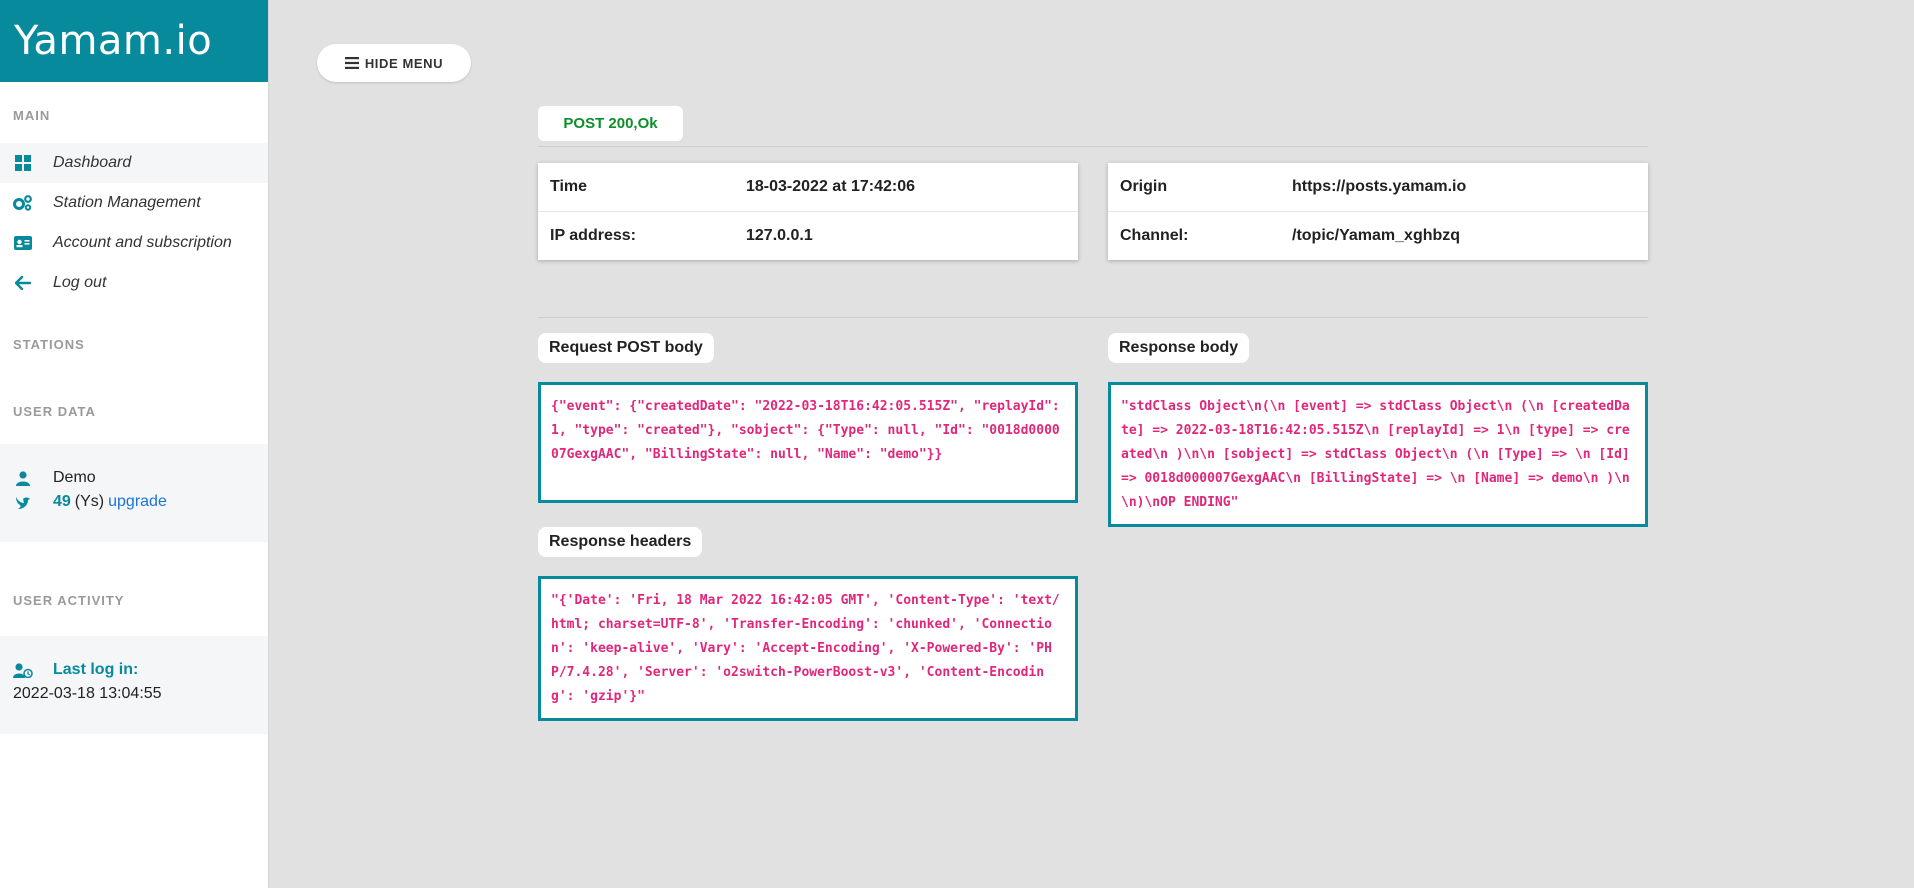 This screenshot has height=888, width=1914. I want to click on upgrade-link: upgrade, so click(137, 502).